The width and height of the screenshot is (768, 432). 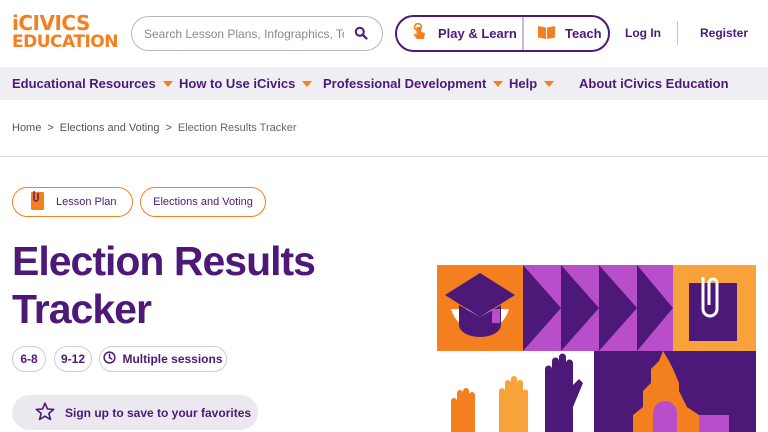 I want to click on save-favorites-label: Sign up to save to your favorites, so click(x=158, y=412).